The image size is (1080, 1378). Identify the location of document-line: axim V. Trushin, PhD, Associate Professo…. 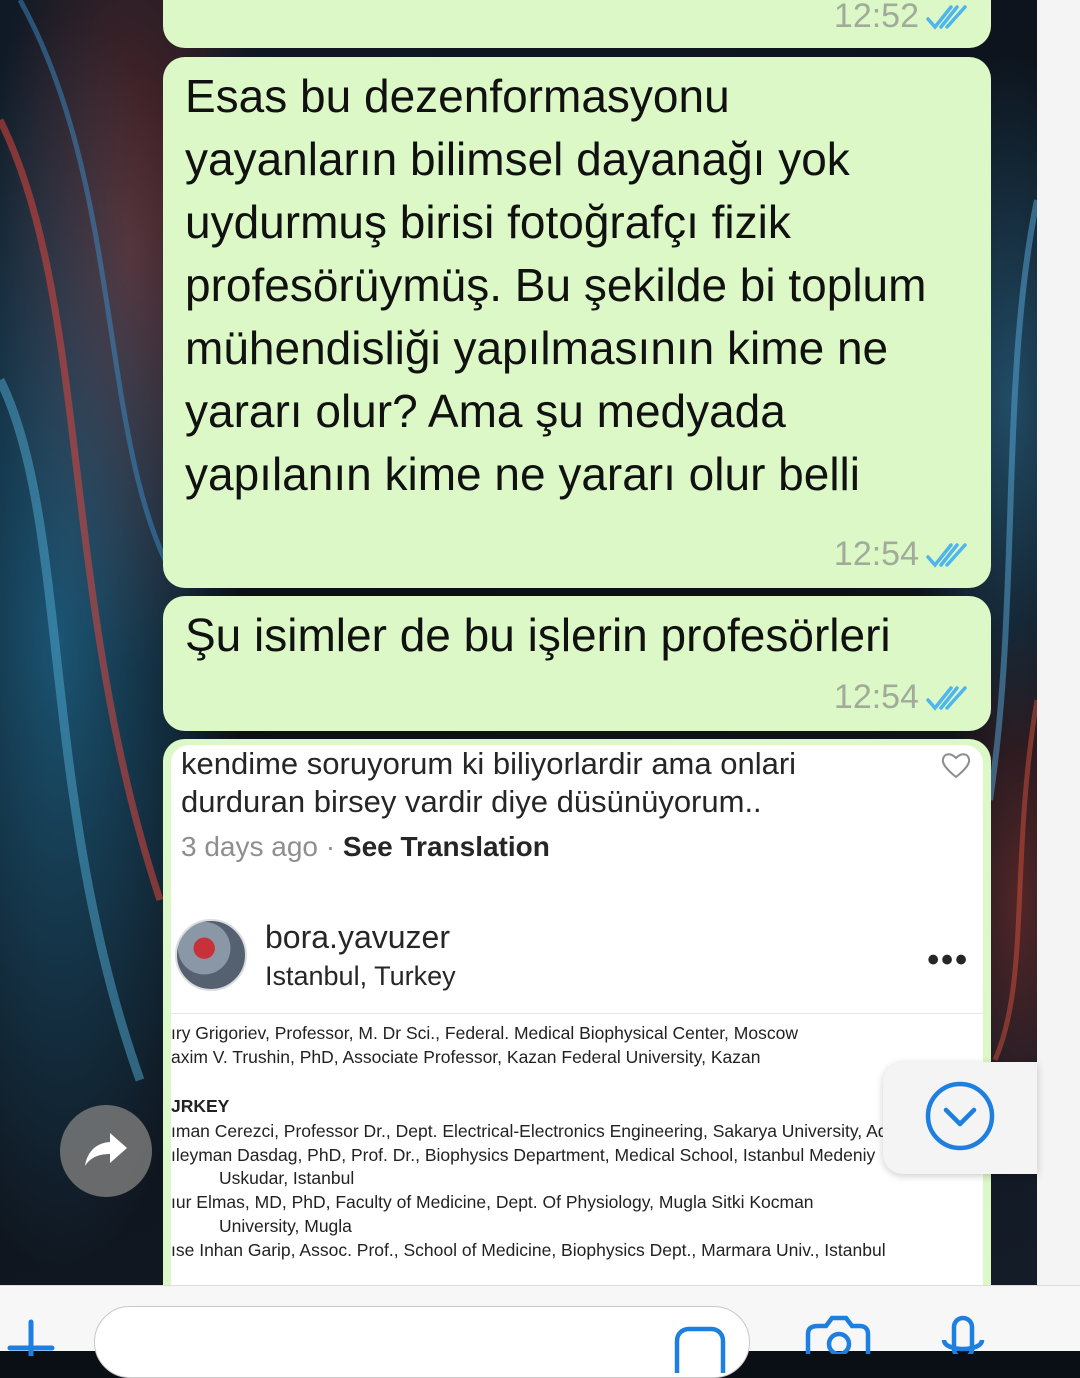
(466, 1057).